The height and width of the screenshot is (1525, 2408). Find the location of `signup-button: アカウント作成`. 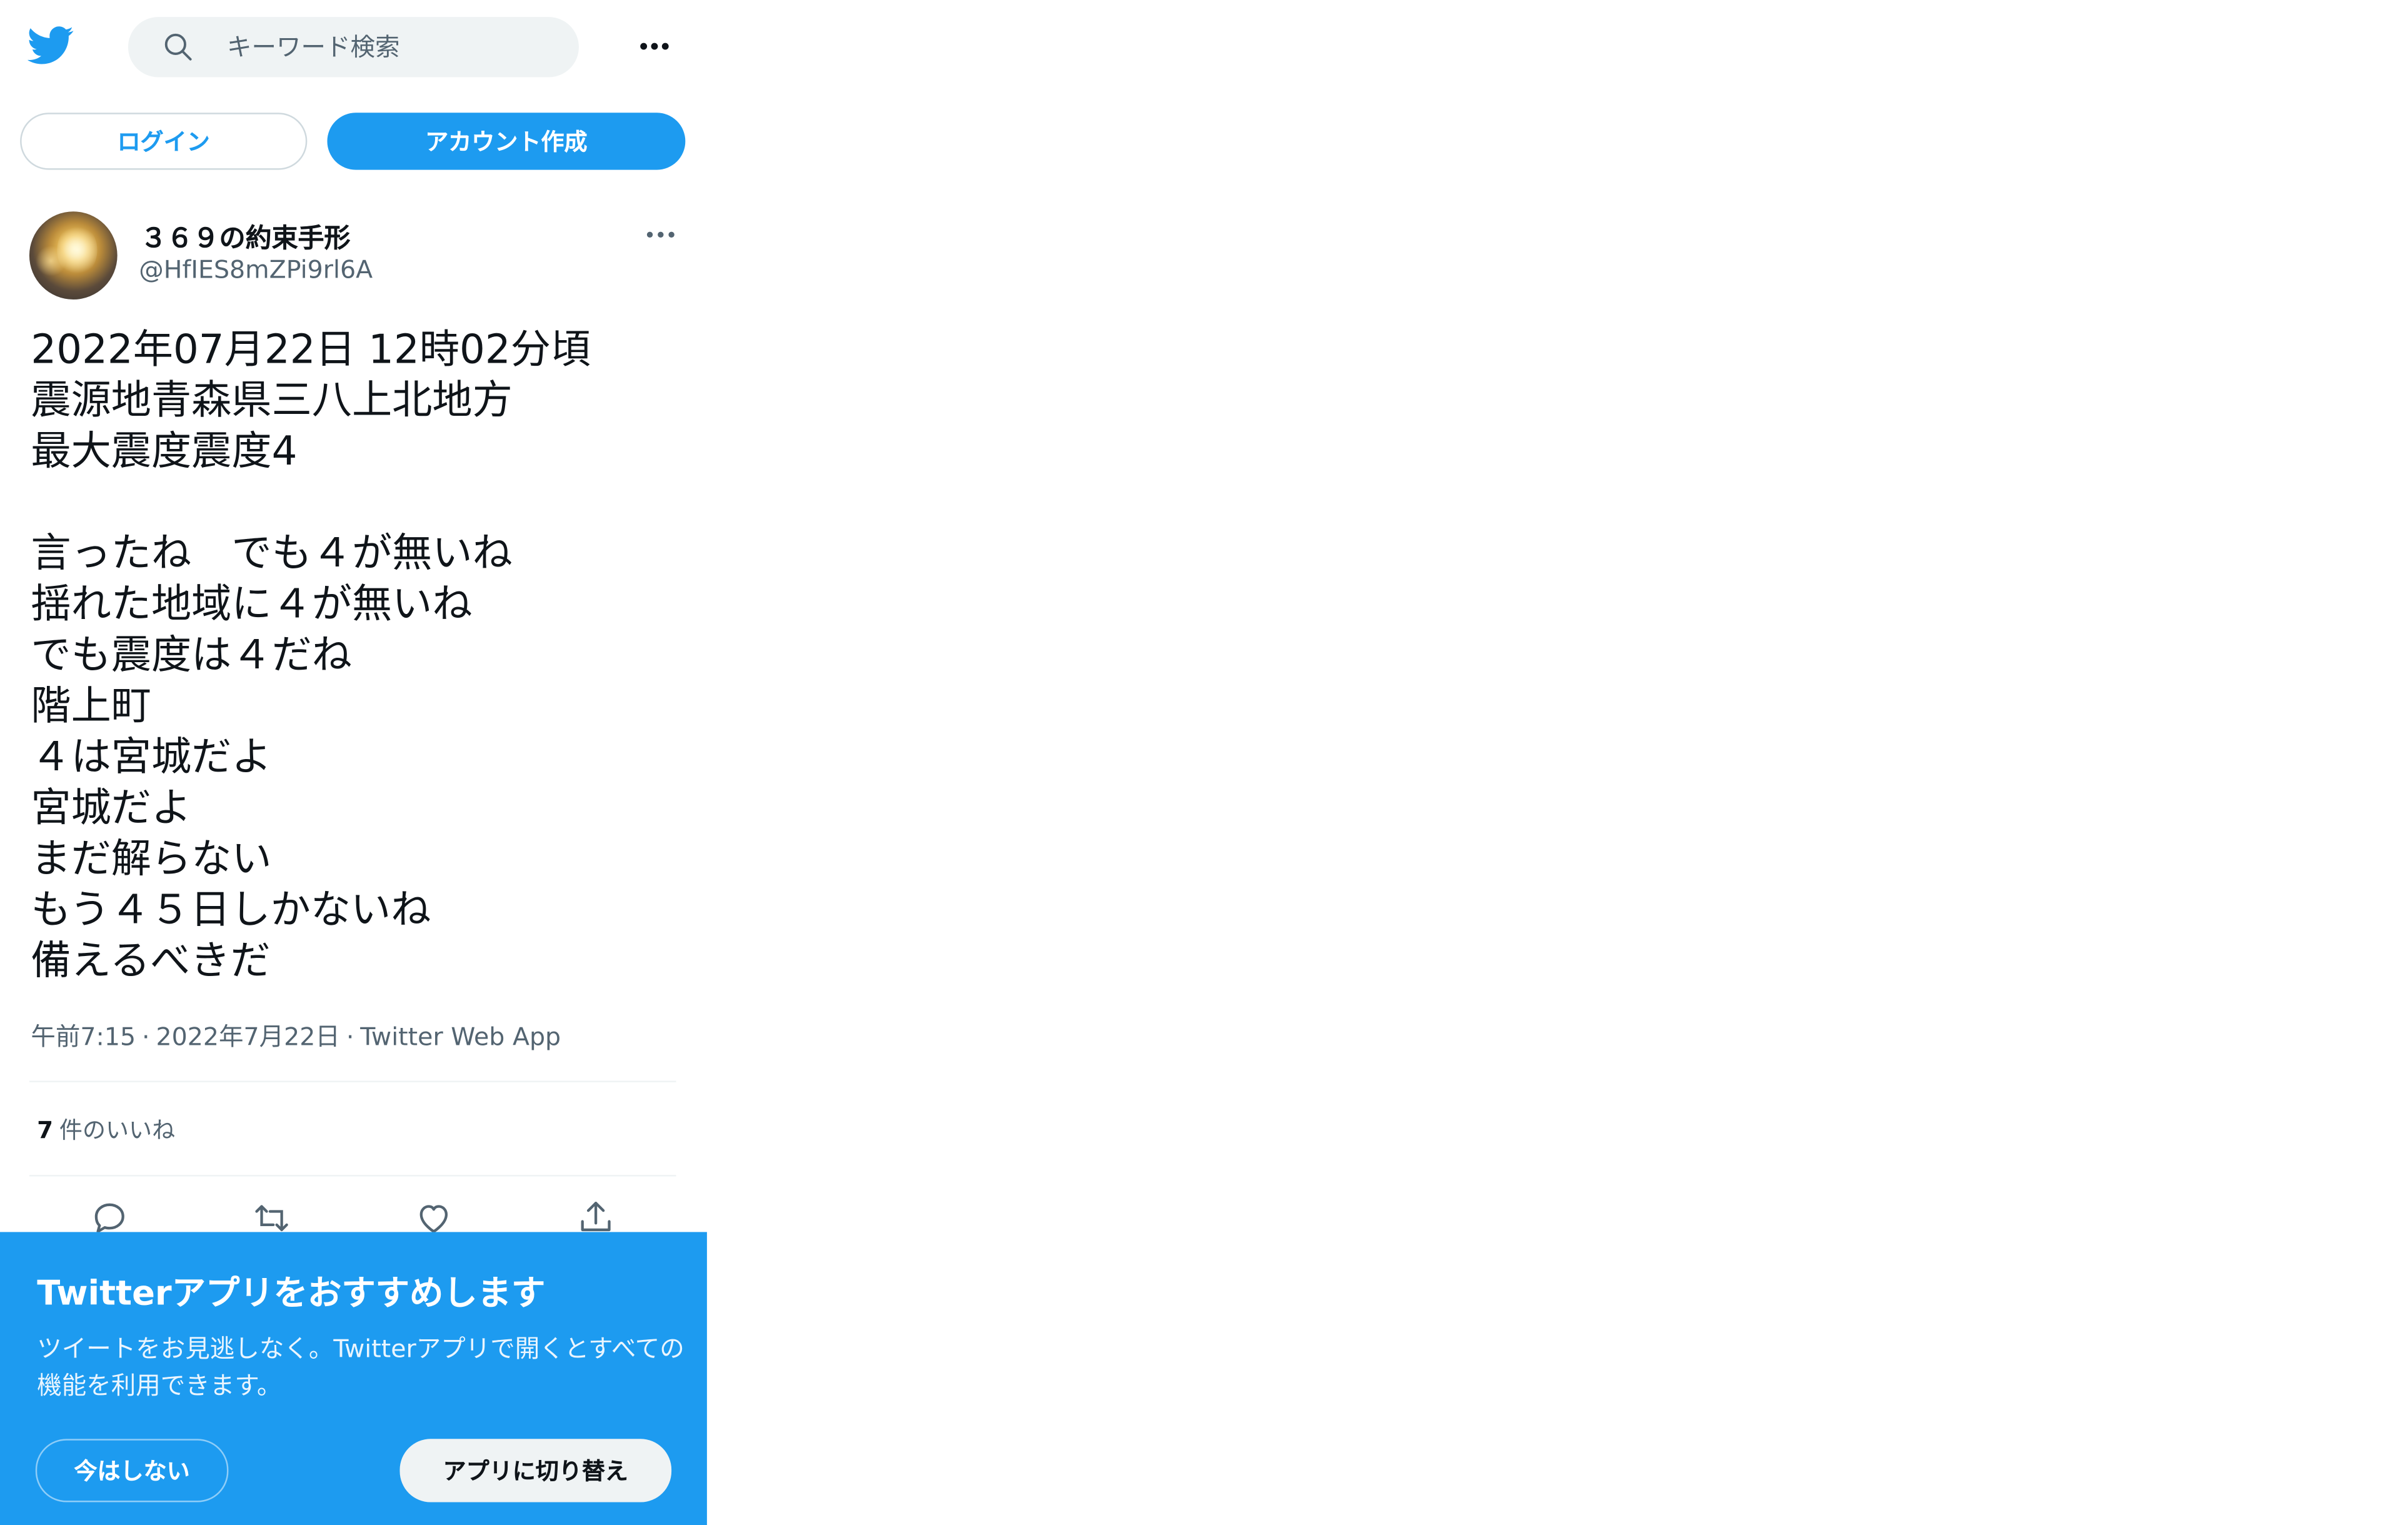

signup-button: アカウント作成 is located at coordinates (506, 141).